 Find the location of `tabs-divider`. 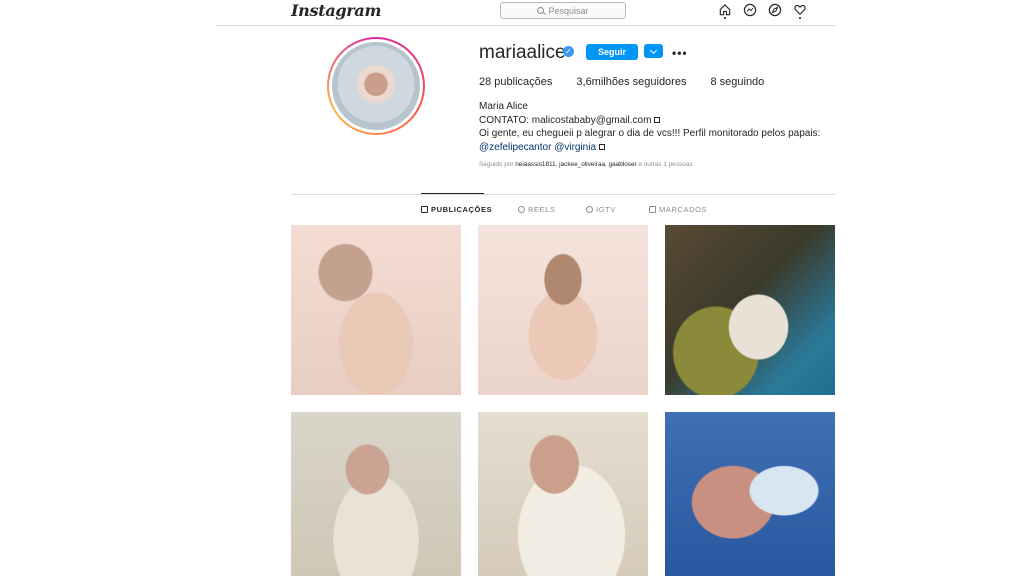

tabs-divider is located at coordinates (563, 194).